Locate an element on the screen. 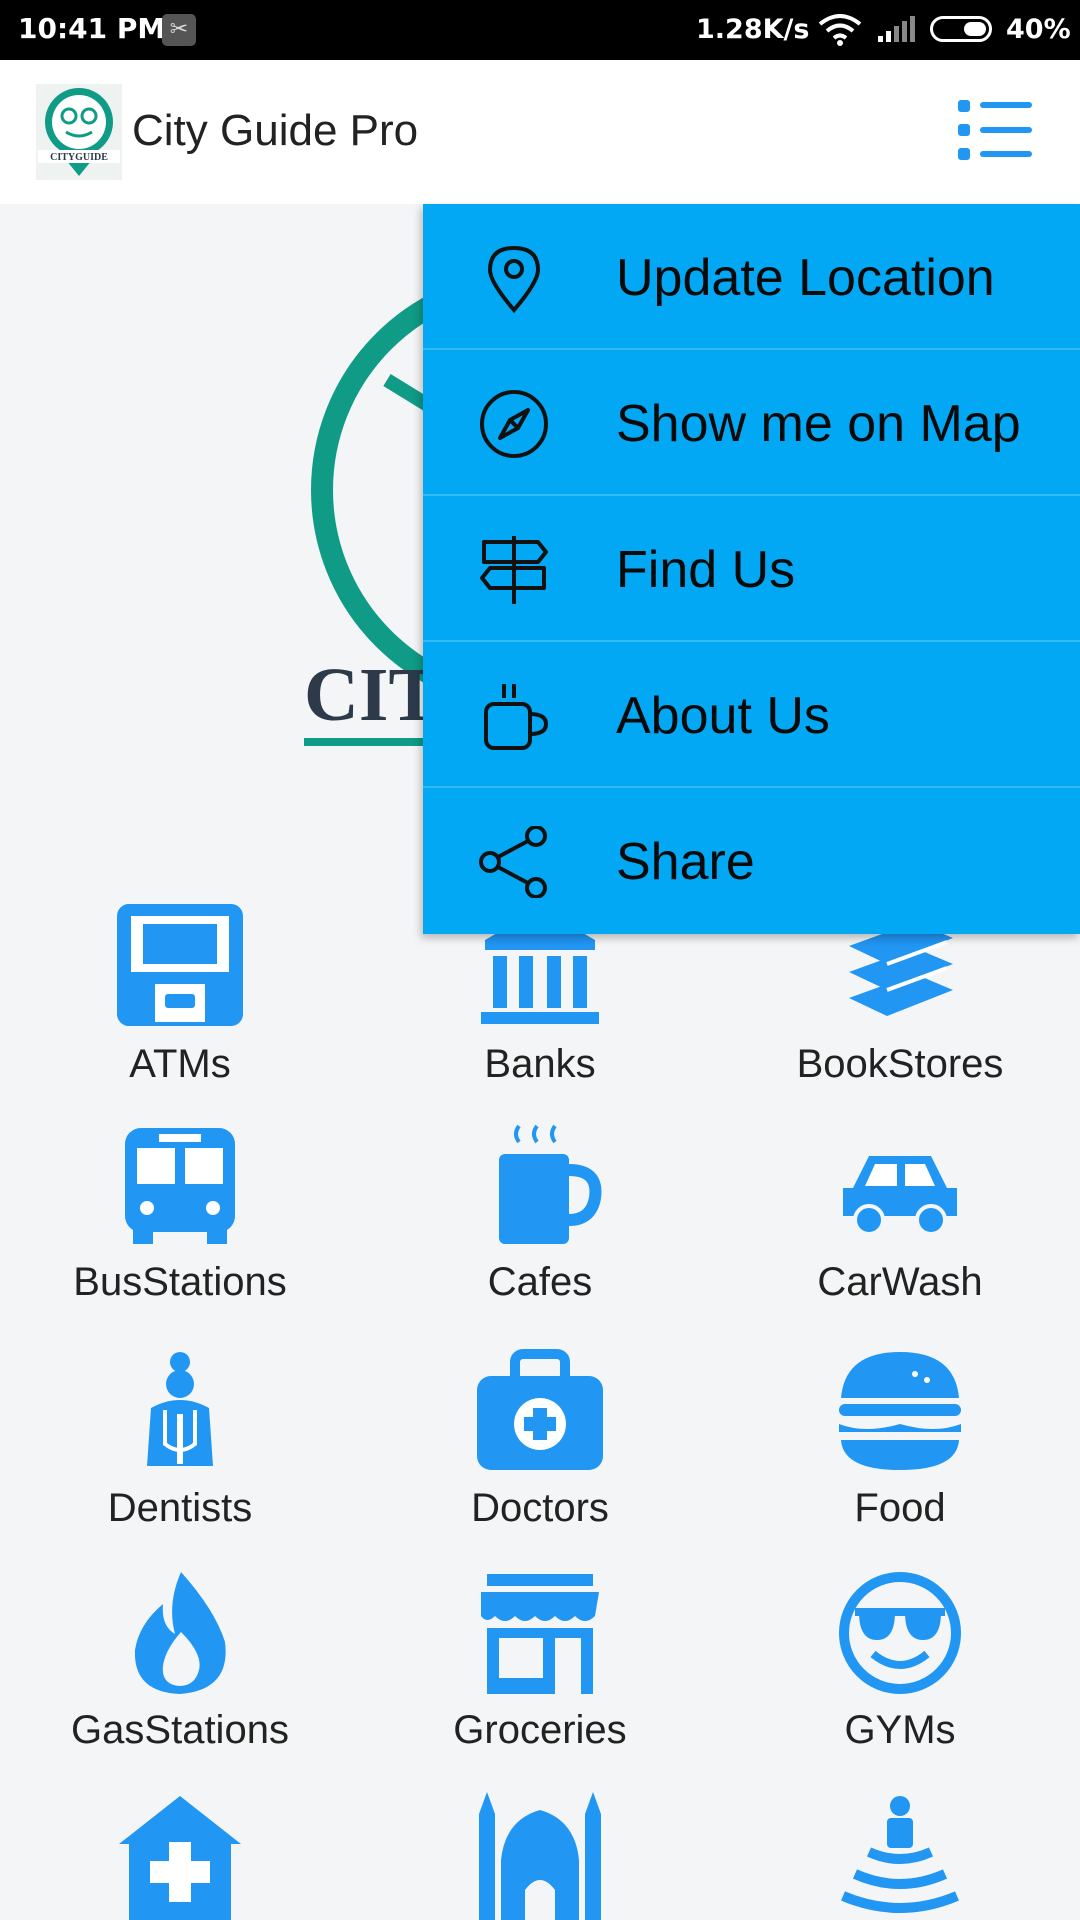 This screenshot has width=1080, height=1920. category-label: Doctors is located at coordinates (540, 1508).